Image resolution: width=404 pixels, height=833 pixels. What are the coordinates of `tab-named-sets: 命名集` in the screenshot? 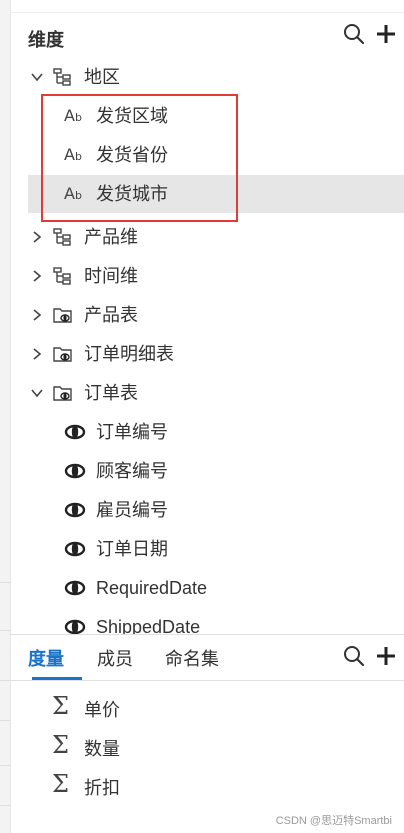 It's located at (192, 658).